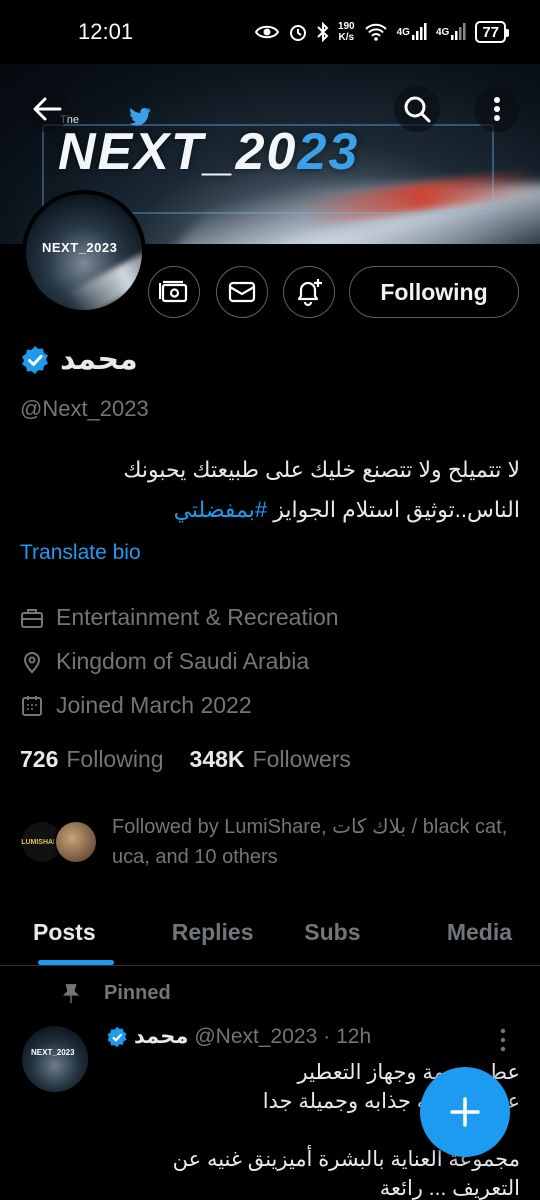  What do you see at coordinates (434, 292) in the screenshot?
I see `following-button: Following` at bounding box center [434, 292].